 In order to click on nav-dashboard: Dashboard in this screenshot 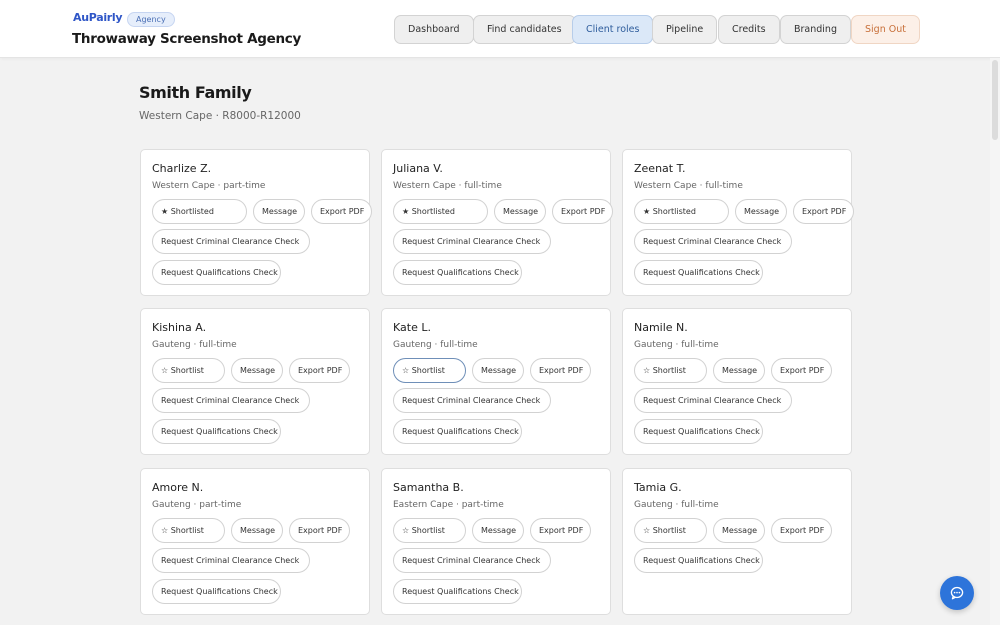, I will do `click(434, 29)`.